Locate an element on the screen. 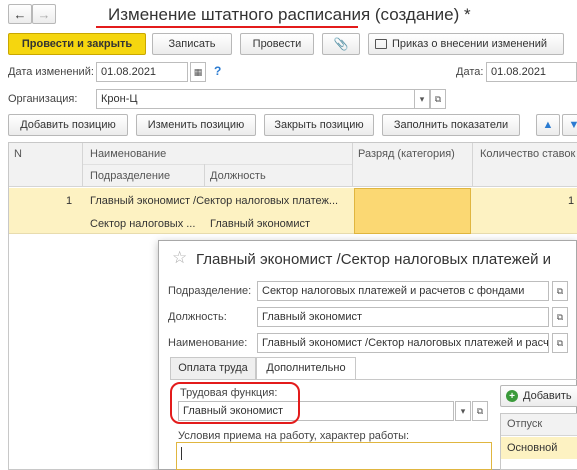 Image resolution: width=577 pixels, height=470 pixels. column-qty-header: Количество ставок is located at coordinates (528, 154).